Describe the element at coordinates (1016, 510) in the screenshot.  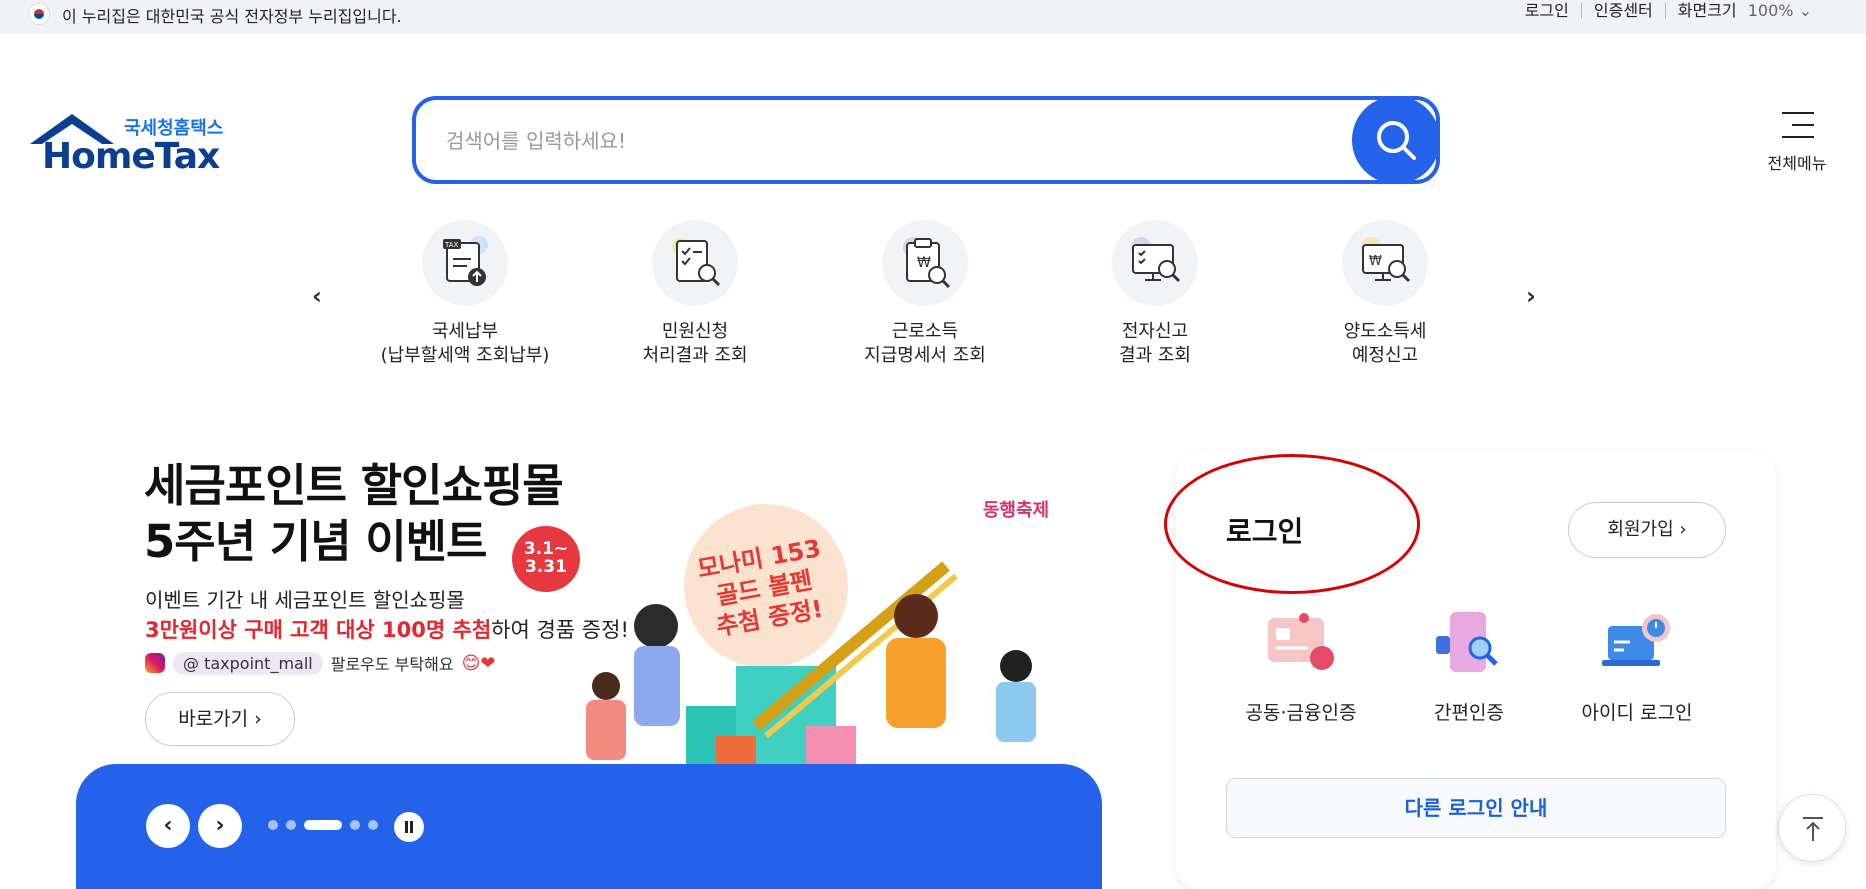
I see `festa-logo: 동행축제` at that location.